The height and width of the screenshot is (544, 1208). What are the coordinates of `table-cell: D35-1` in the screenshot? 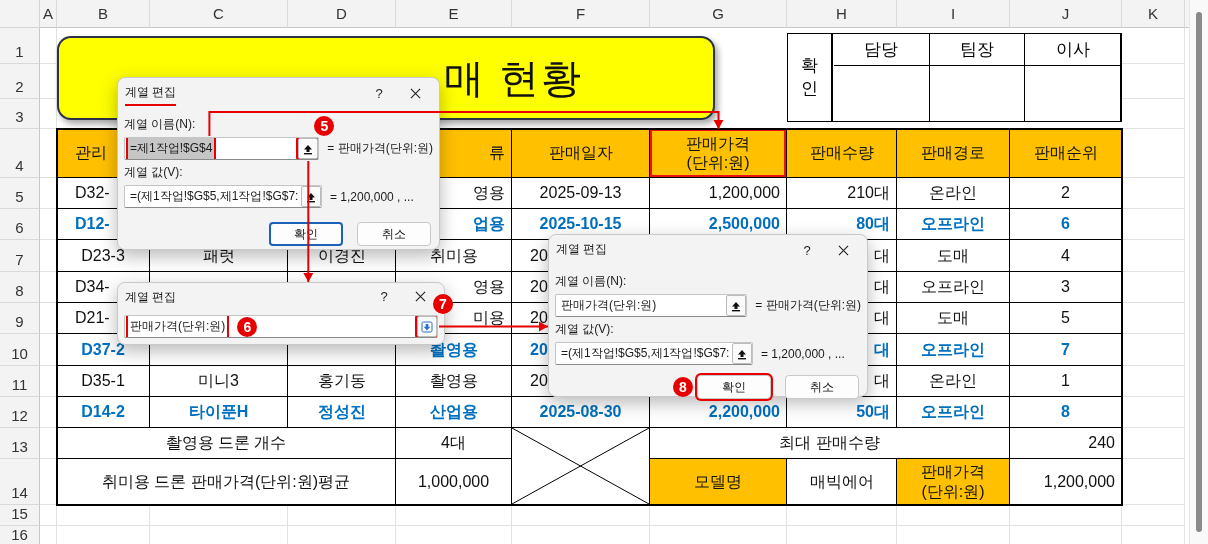 It's located at (103, 381).